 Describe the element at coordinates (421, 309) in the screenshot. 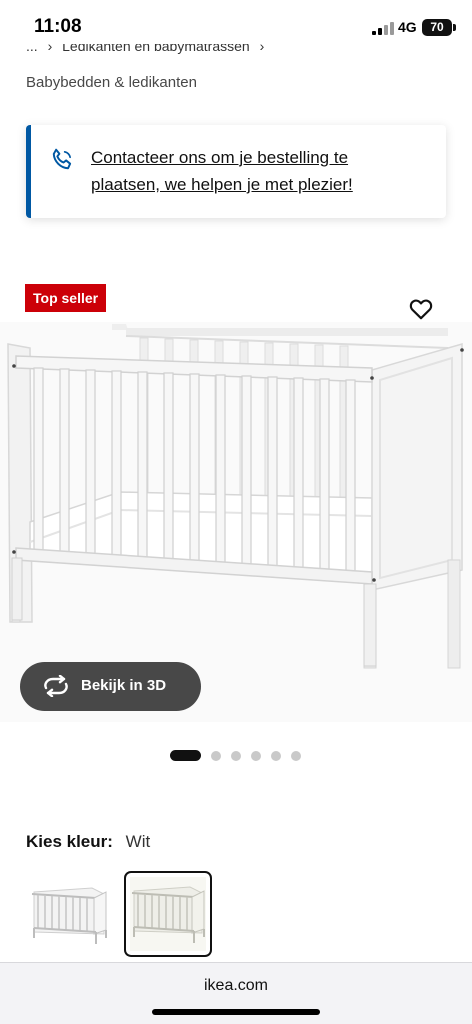

I see `heart-icon` at that location.